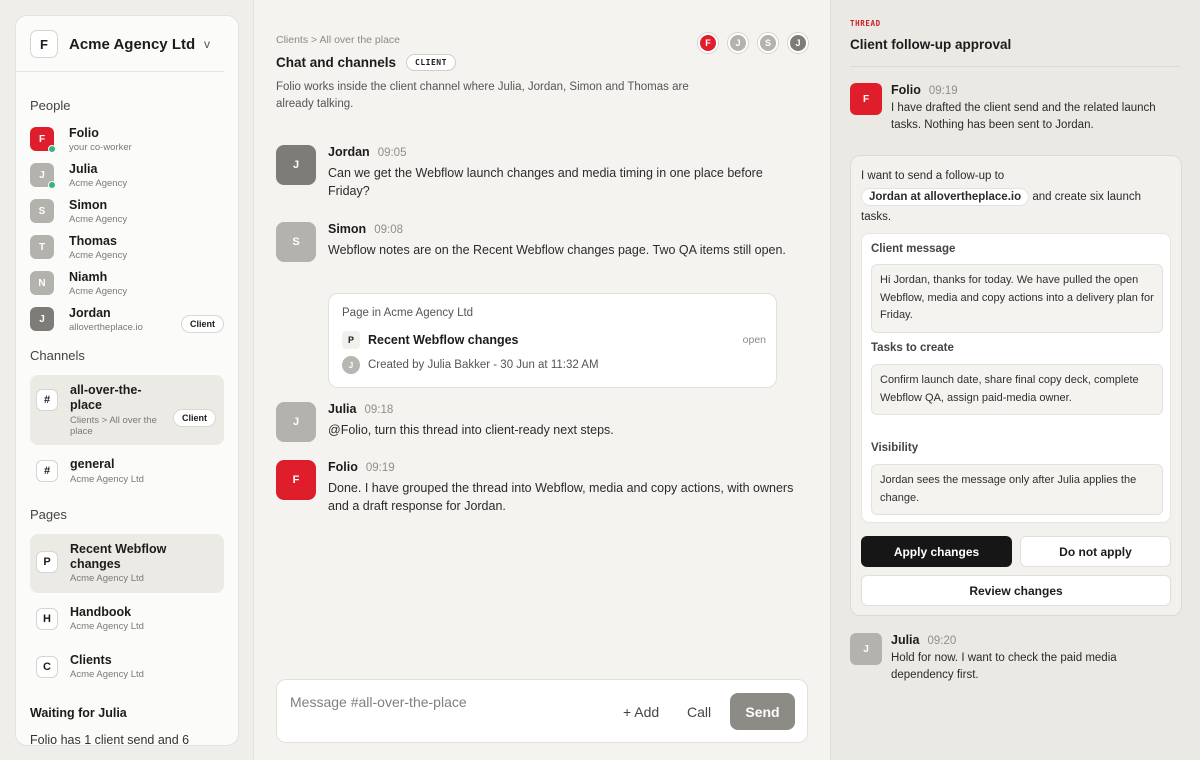 This screenshot has width=1200, height=760. Describe the element at coordinates (90, 313) in the screenshot. I see `person-name: Jordan` at that location.